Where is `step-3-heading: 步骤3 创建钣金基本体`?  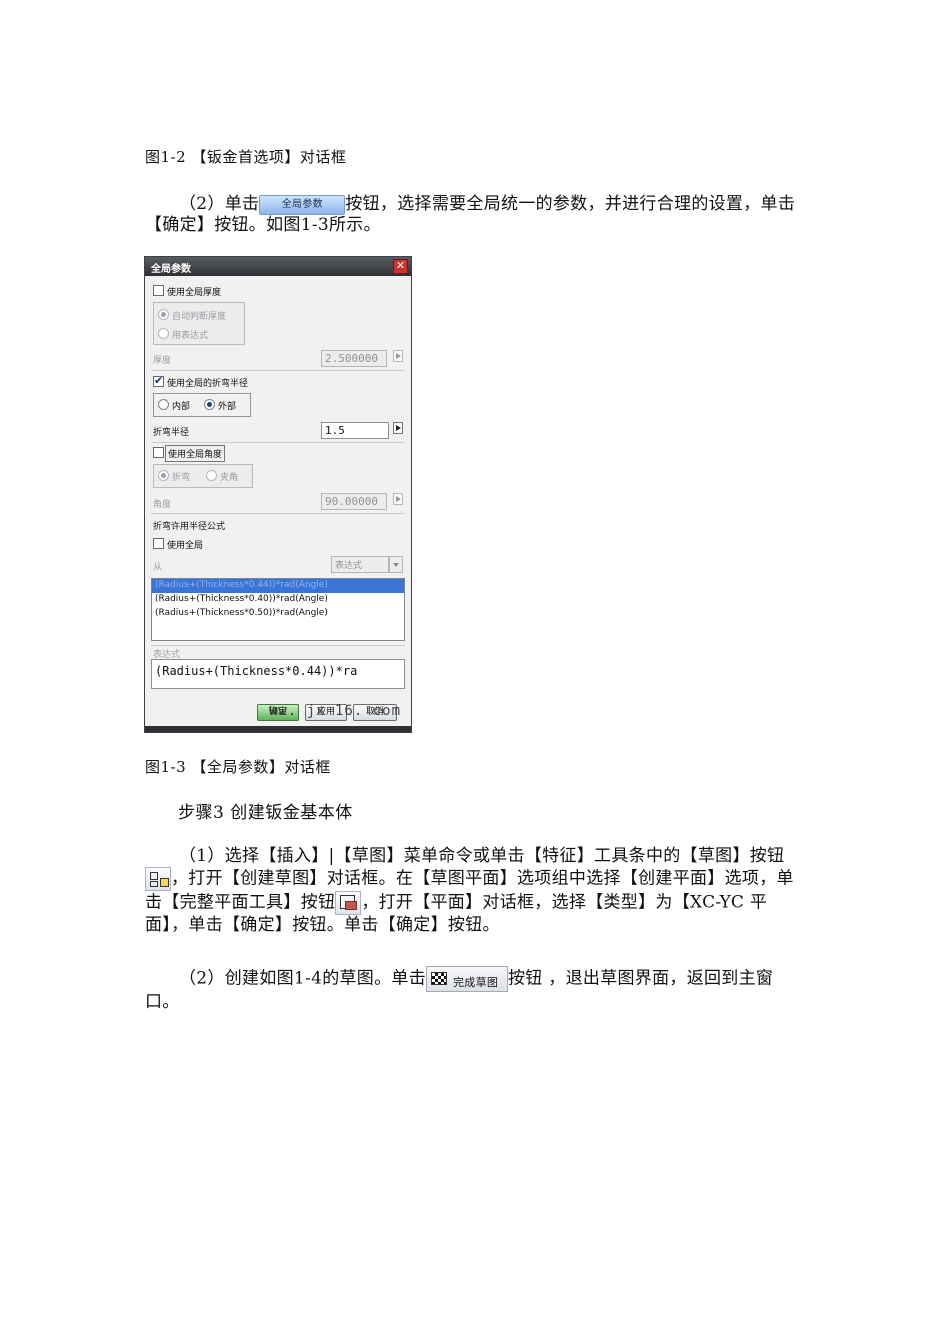 step-3-heading: 步骤3 创建钣金基本体 is located at coordinates (265, 813).